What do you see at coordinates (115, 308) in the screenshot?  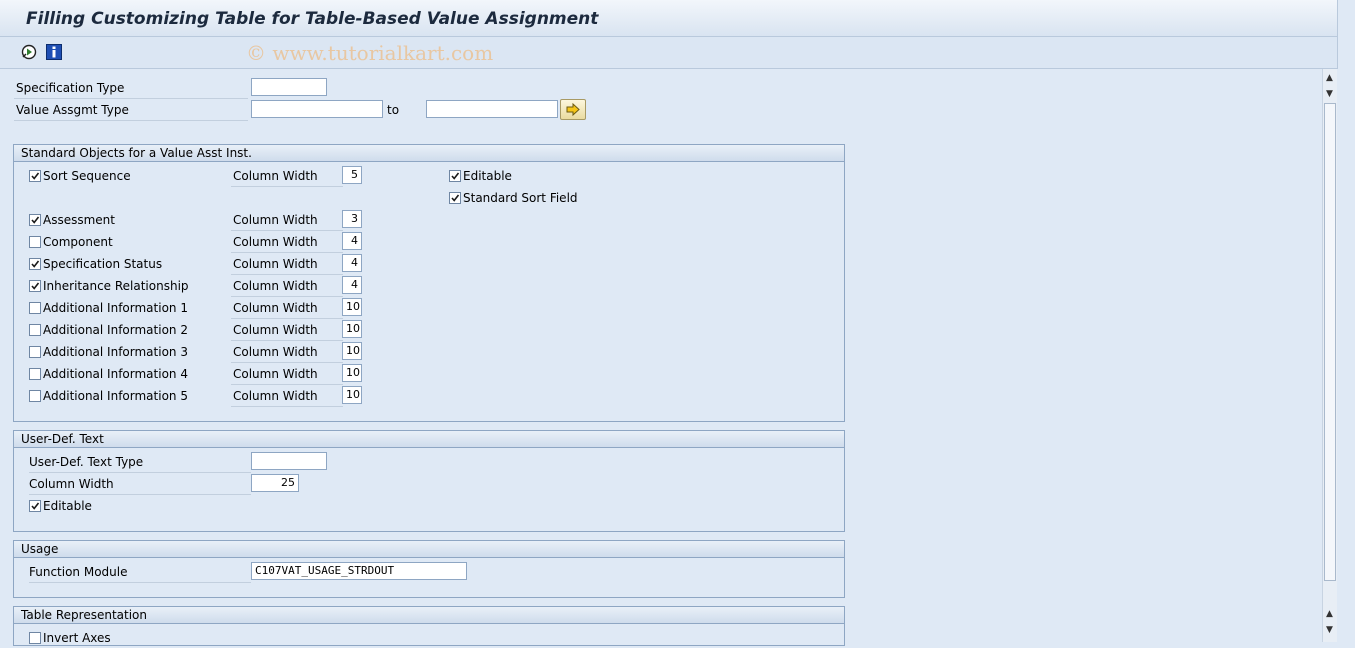 I see `additional-information-1-label: Additional Information 1` at bounding box center [115, 308].